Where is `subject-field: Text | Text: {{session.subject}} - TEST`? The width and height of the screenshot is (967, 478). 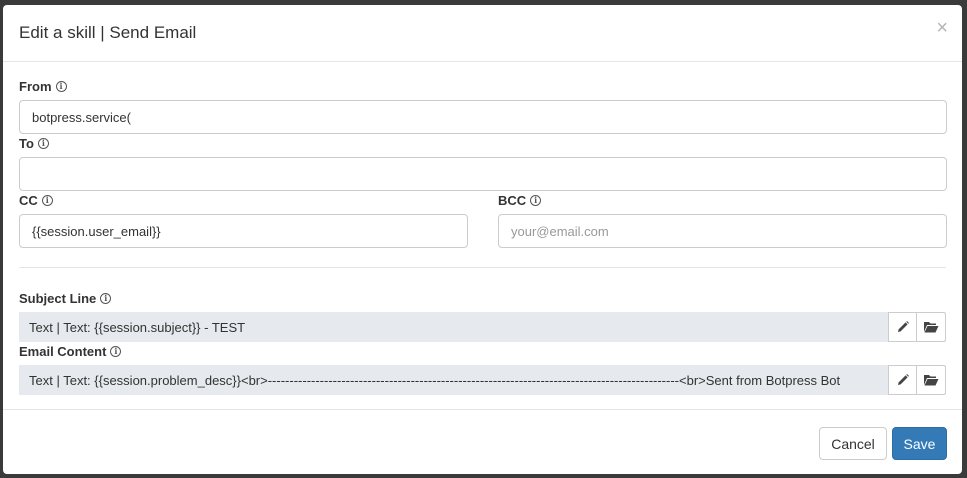 subject-field: Text | Text: {{session.subject}} - TEST is located at coordinates (482, 327).